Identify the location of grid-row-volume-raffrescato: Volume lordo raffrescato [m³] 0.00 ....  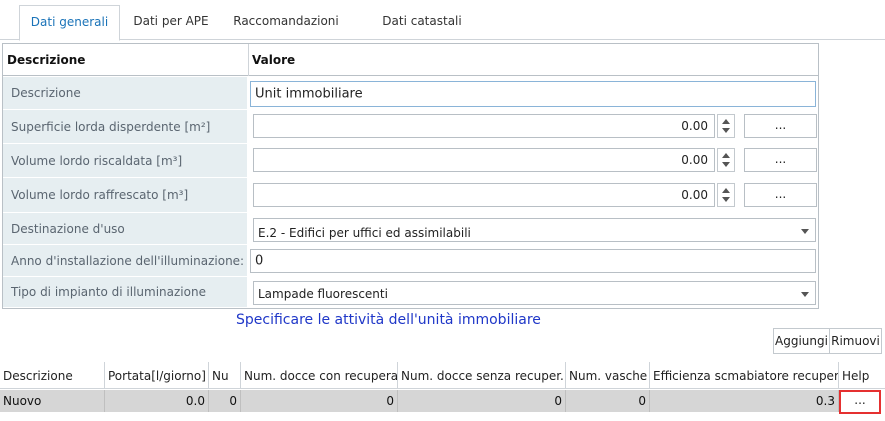
(410, 195).